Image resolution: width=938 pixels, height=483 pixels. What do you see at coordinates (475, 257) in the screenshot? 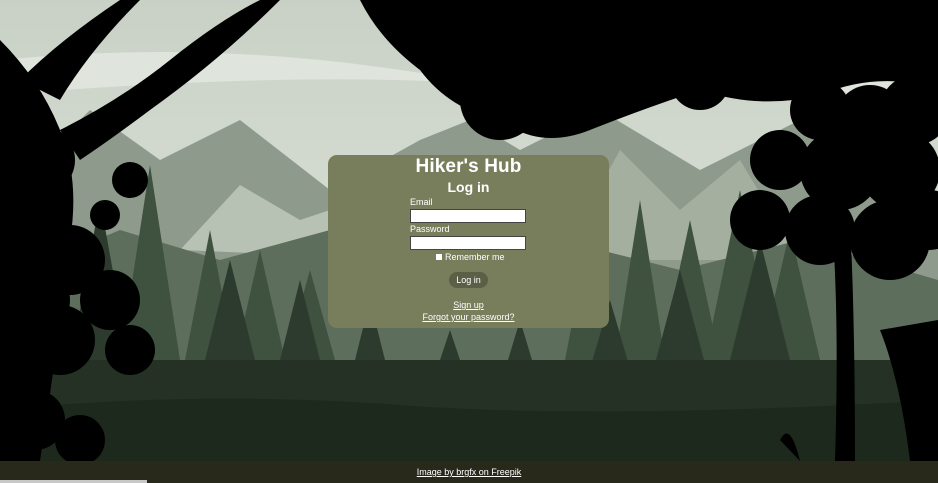
I see `remember-me-label: Remember me` at bounding box center [475, 257].